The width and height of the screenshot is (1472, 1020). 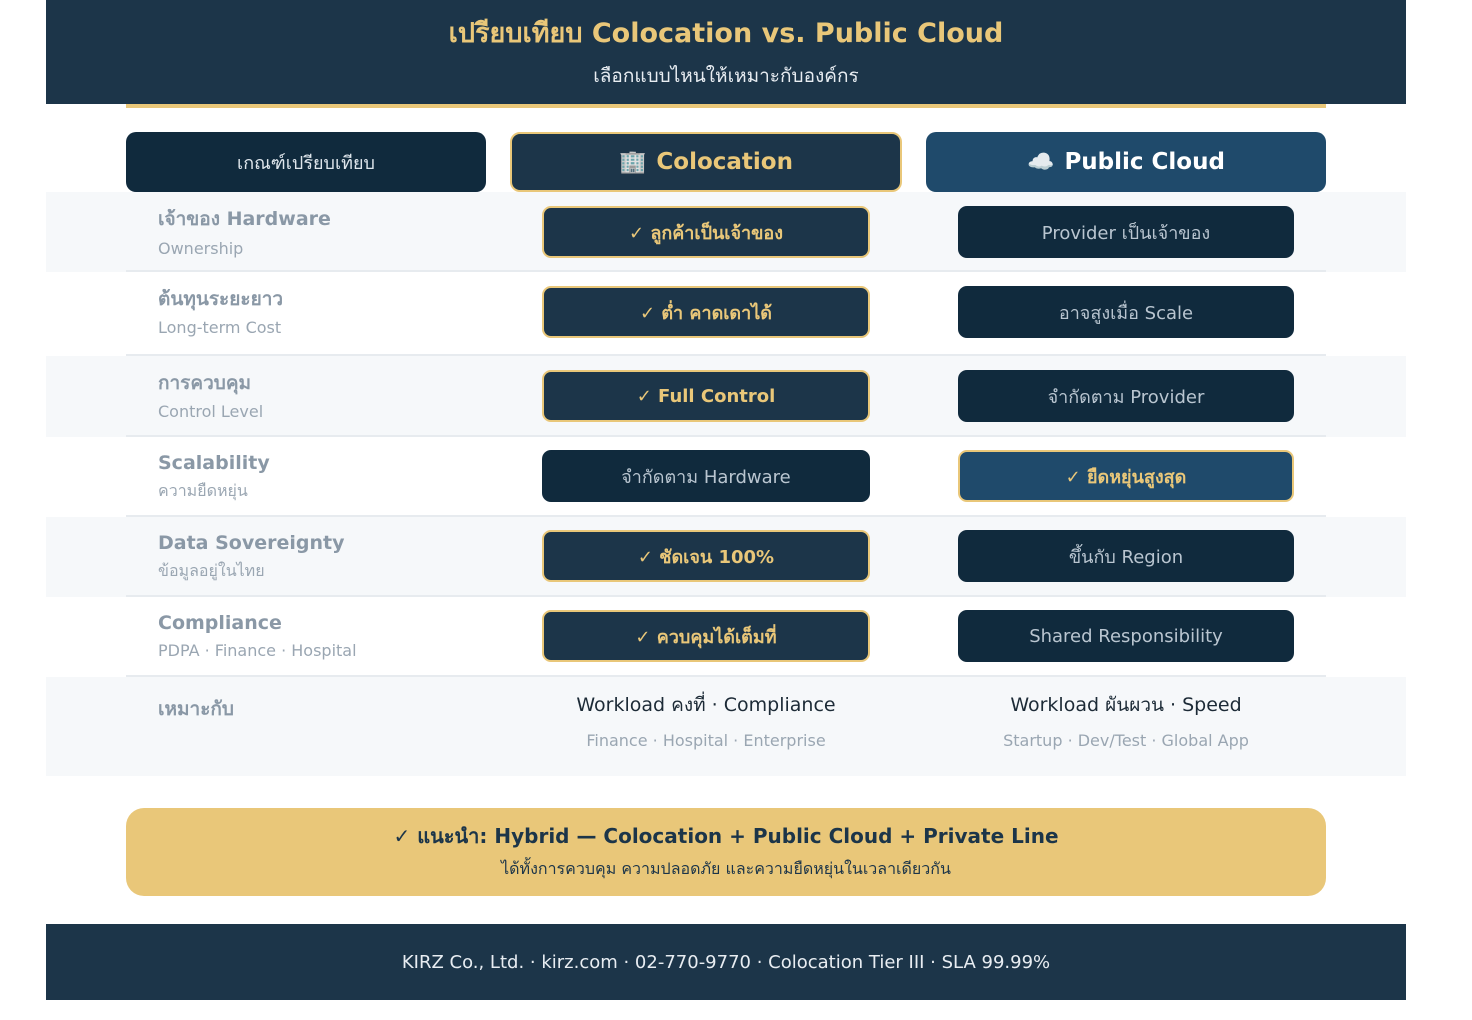 I want to click on criteria-label: Compliance, so click(x=220, y=623).